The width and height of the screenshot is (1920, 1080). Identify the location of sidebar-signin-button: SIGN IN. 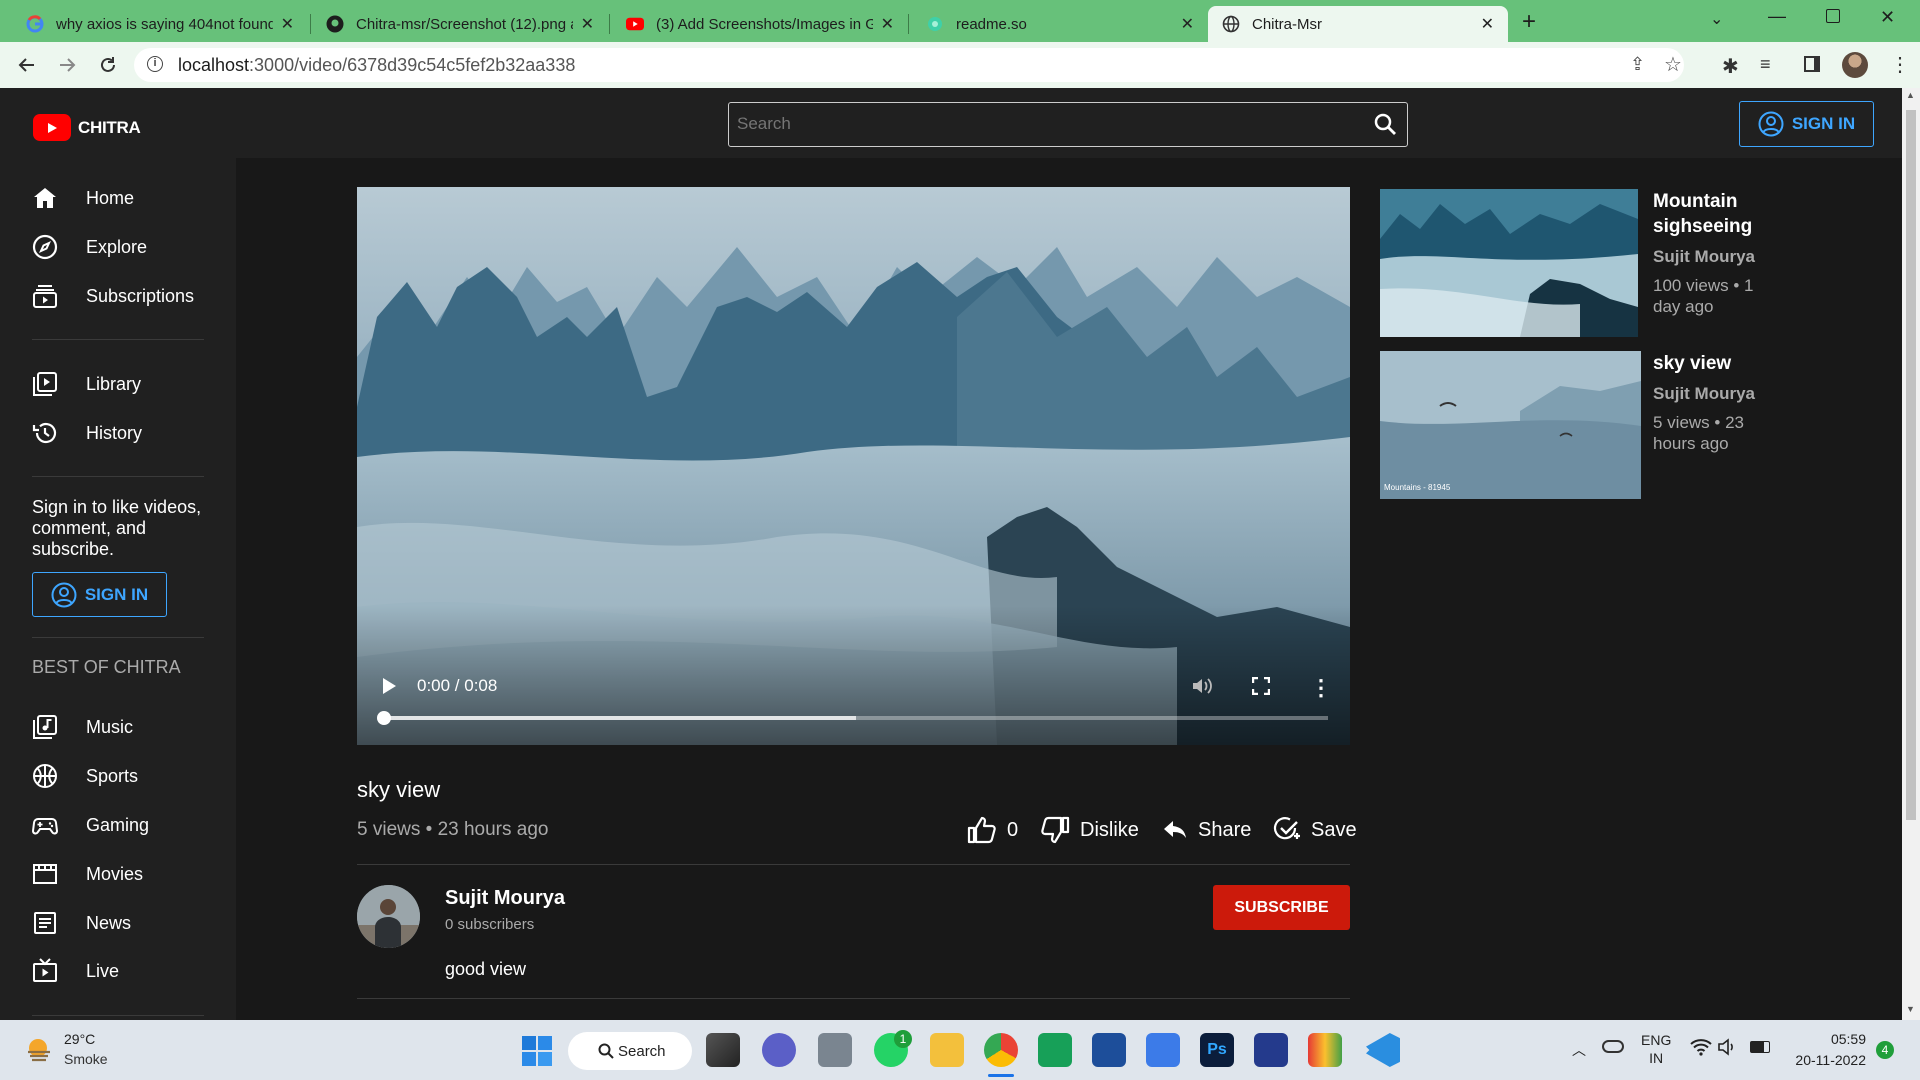
(99, 594).